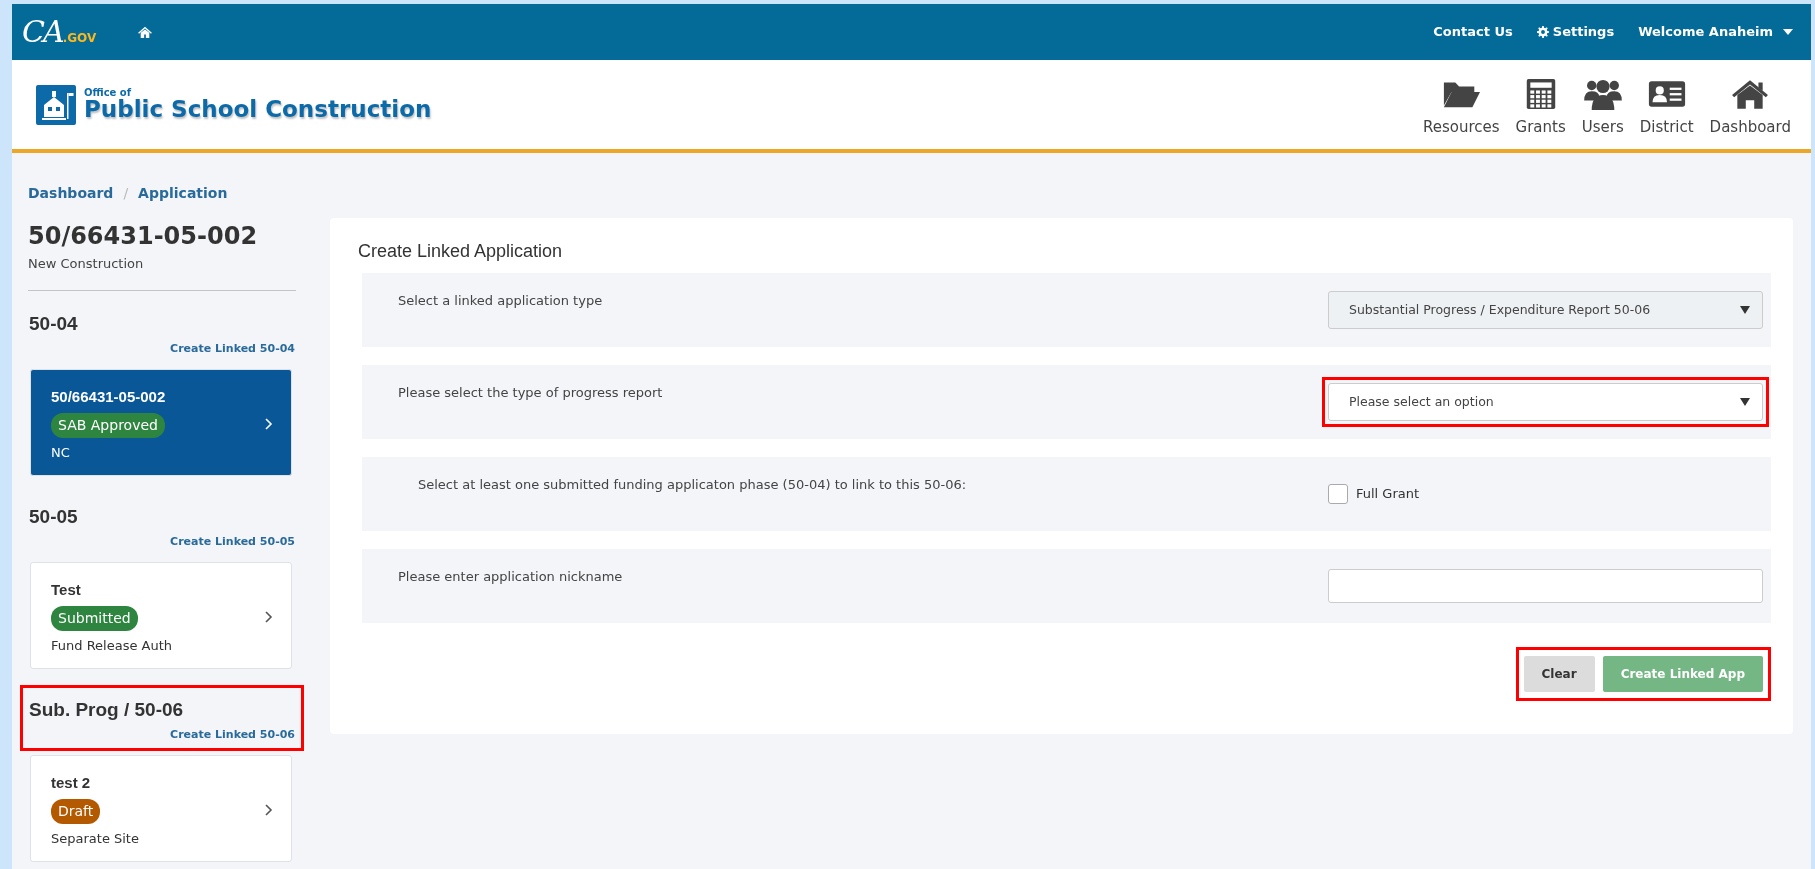  I want to click on section-title: Sub. Prog / 50-06, so click(107, 709).